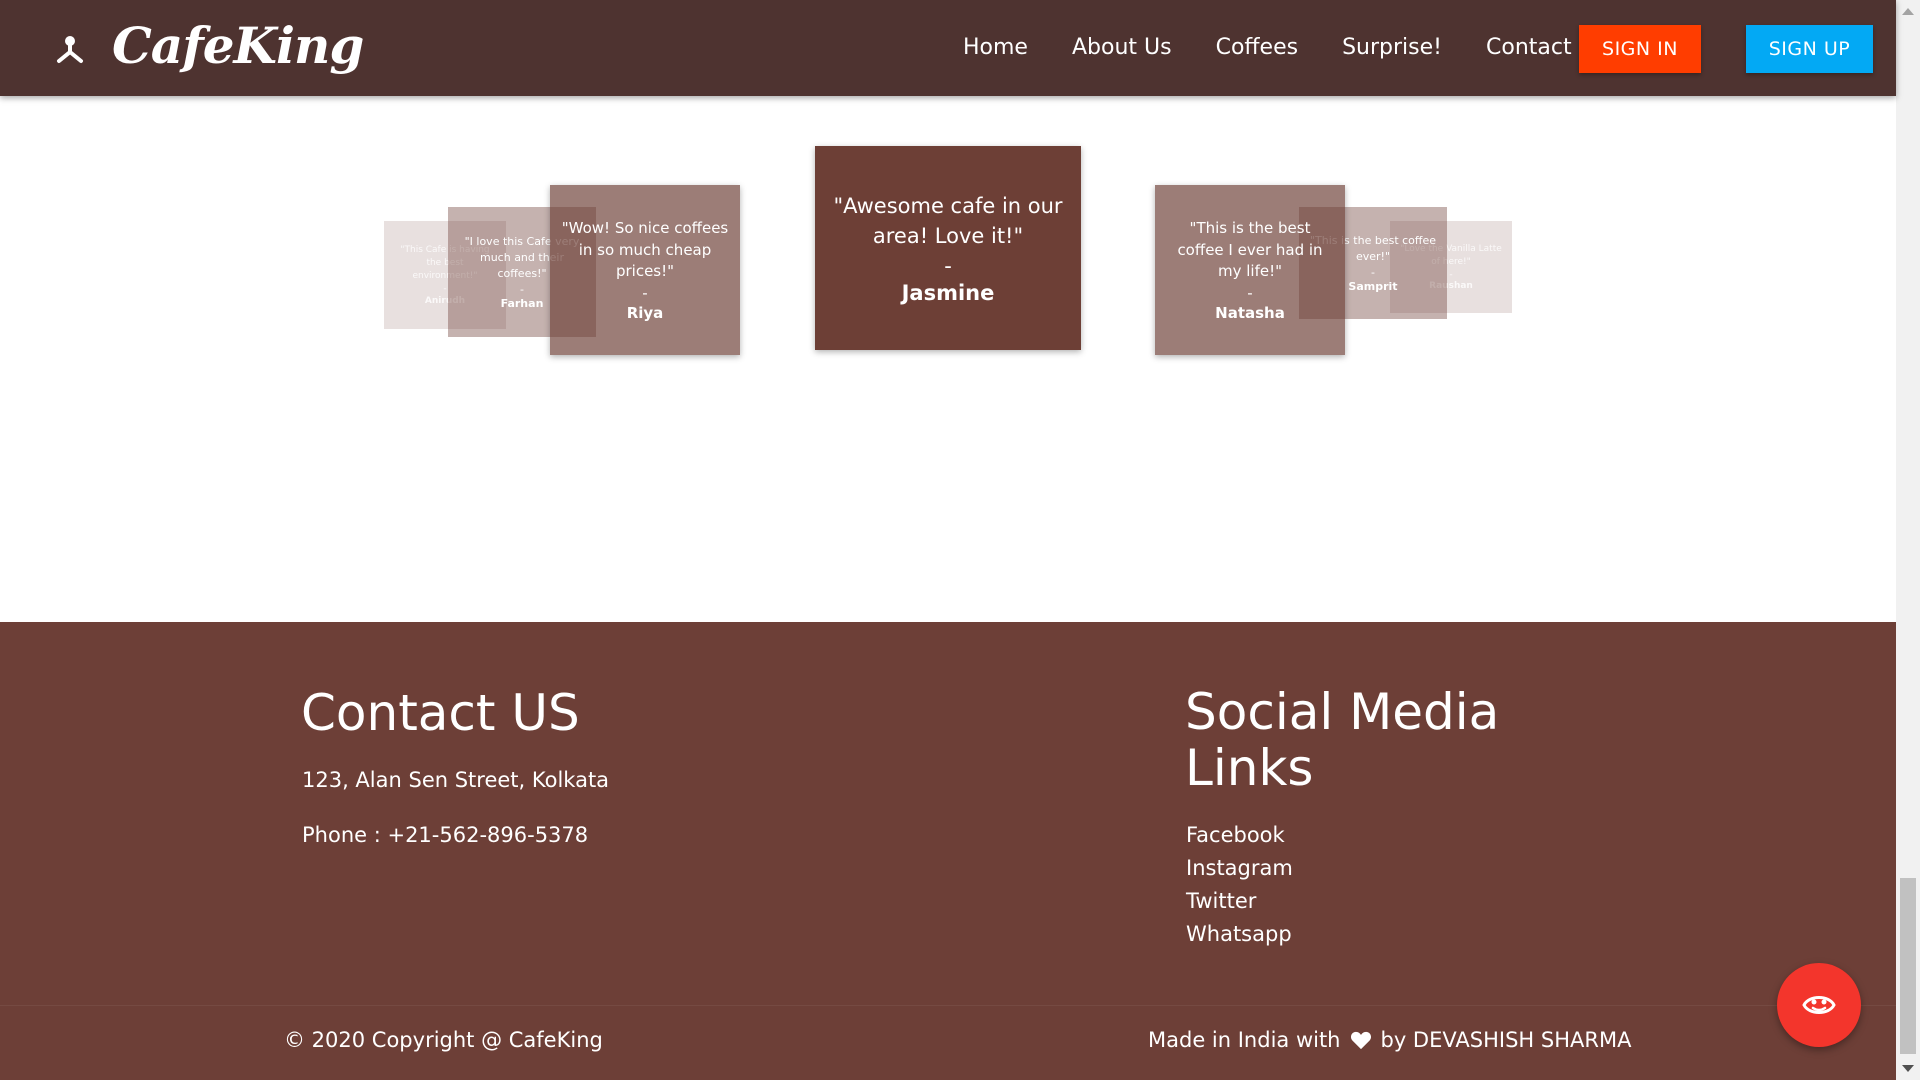 The height and width of the screenshot is (1080, 1920). Describe the element at coordinates (1809, 49) in the screenshot. I see `sign-up-button: SIGN UP` at that location.